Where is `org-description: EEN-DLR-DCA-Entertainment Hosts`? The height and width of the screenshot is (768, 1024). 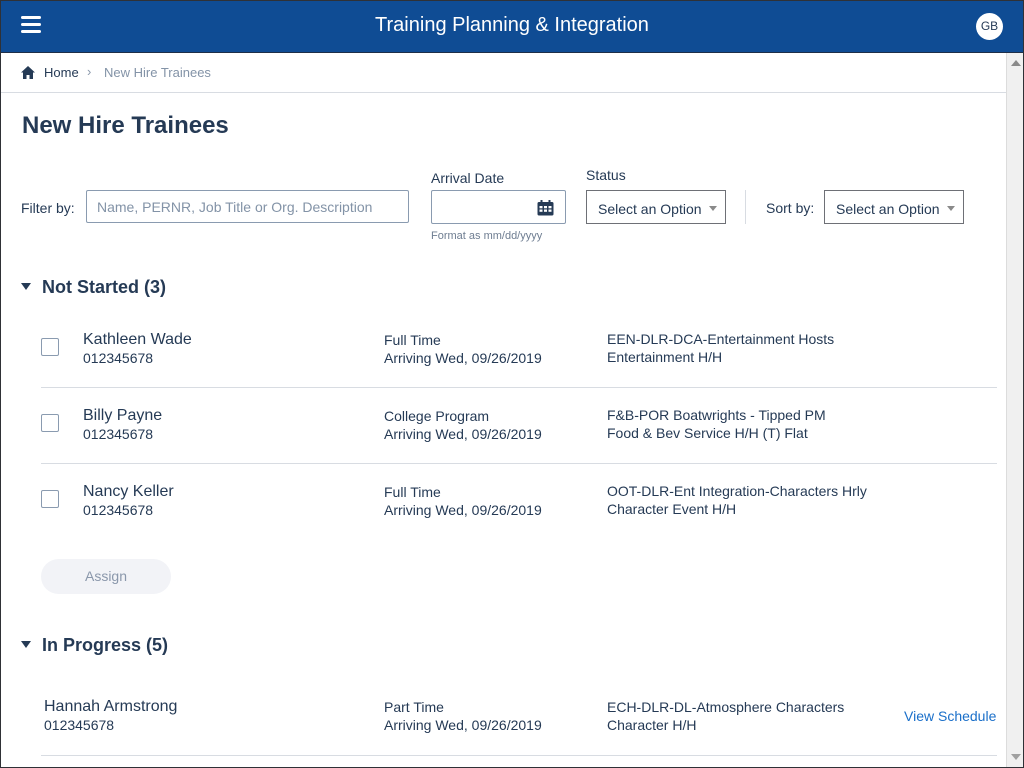
org-description: EEN-DLR-DCA-Entertainment Hosts is located at coordinates (721, 339).